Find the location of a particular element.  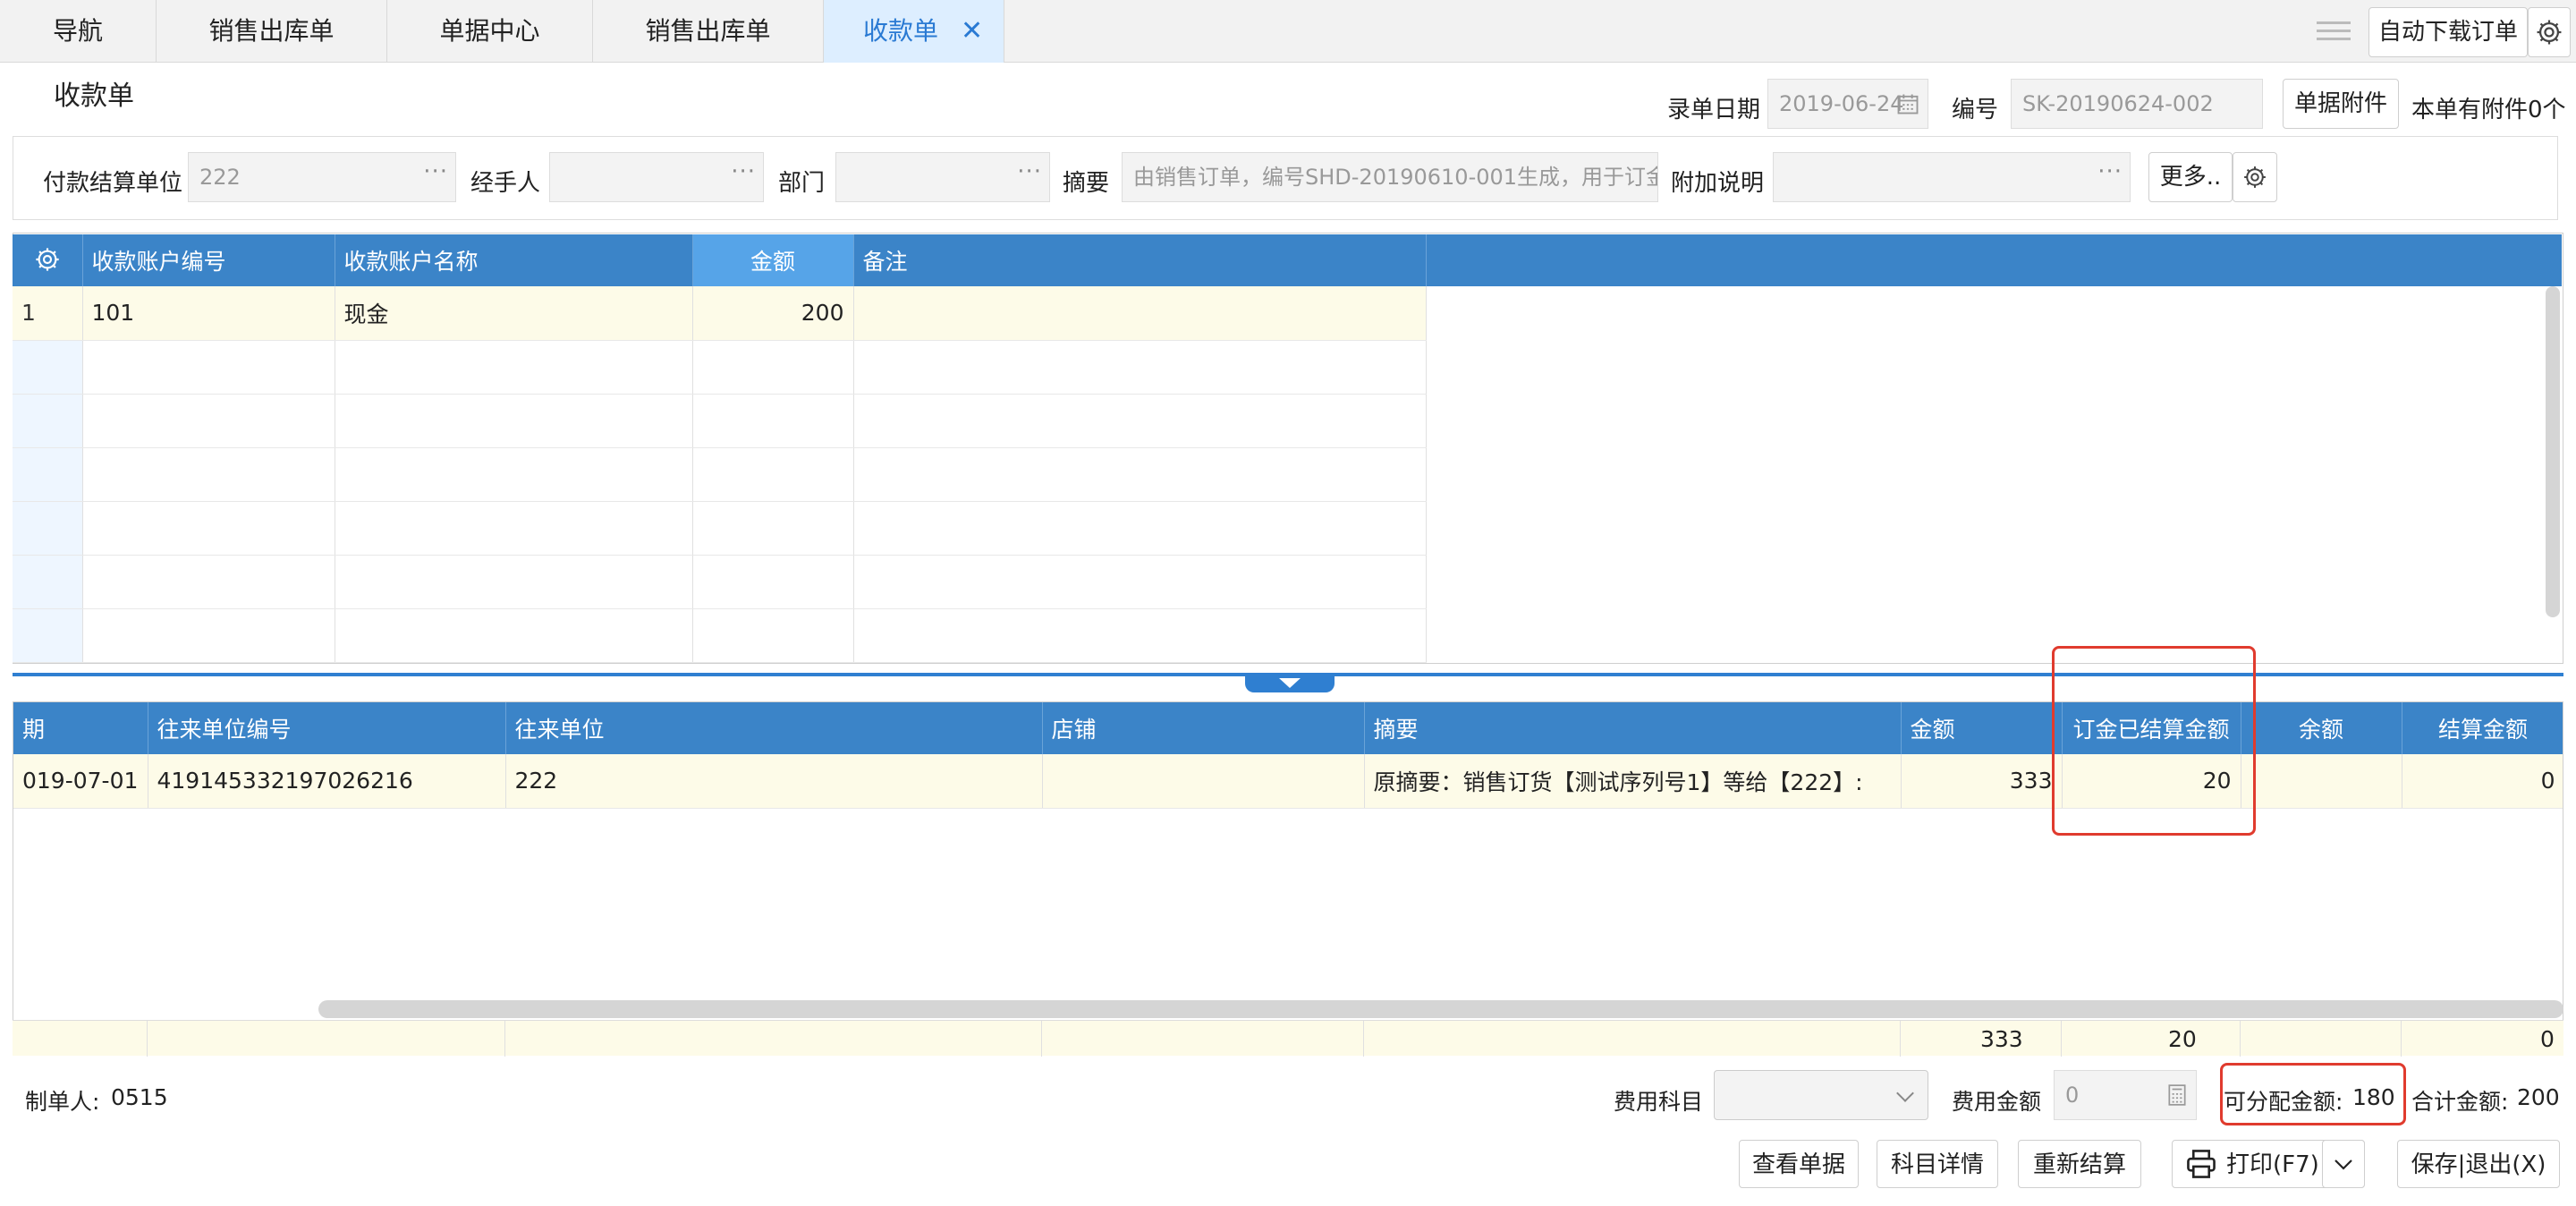

col-summary: 摘要 is located at coordinates (1633, 728).